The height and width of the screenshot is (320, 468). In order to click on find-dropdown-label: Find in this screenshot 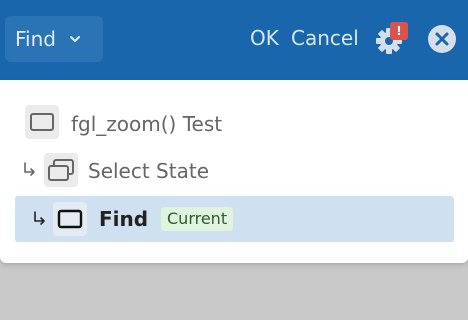, I will do `click(35, 39)`.